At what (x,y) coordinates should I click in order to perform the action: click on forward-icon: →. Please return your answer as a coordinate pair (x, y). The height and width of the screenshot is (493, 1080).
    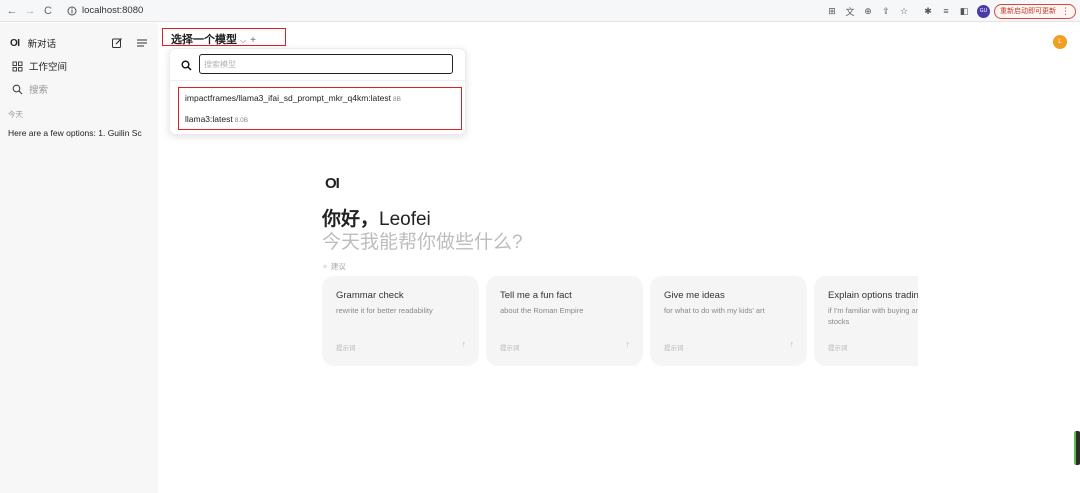
    Looking at the image, I should click on (30, 11).